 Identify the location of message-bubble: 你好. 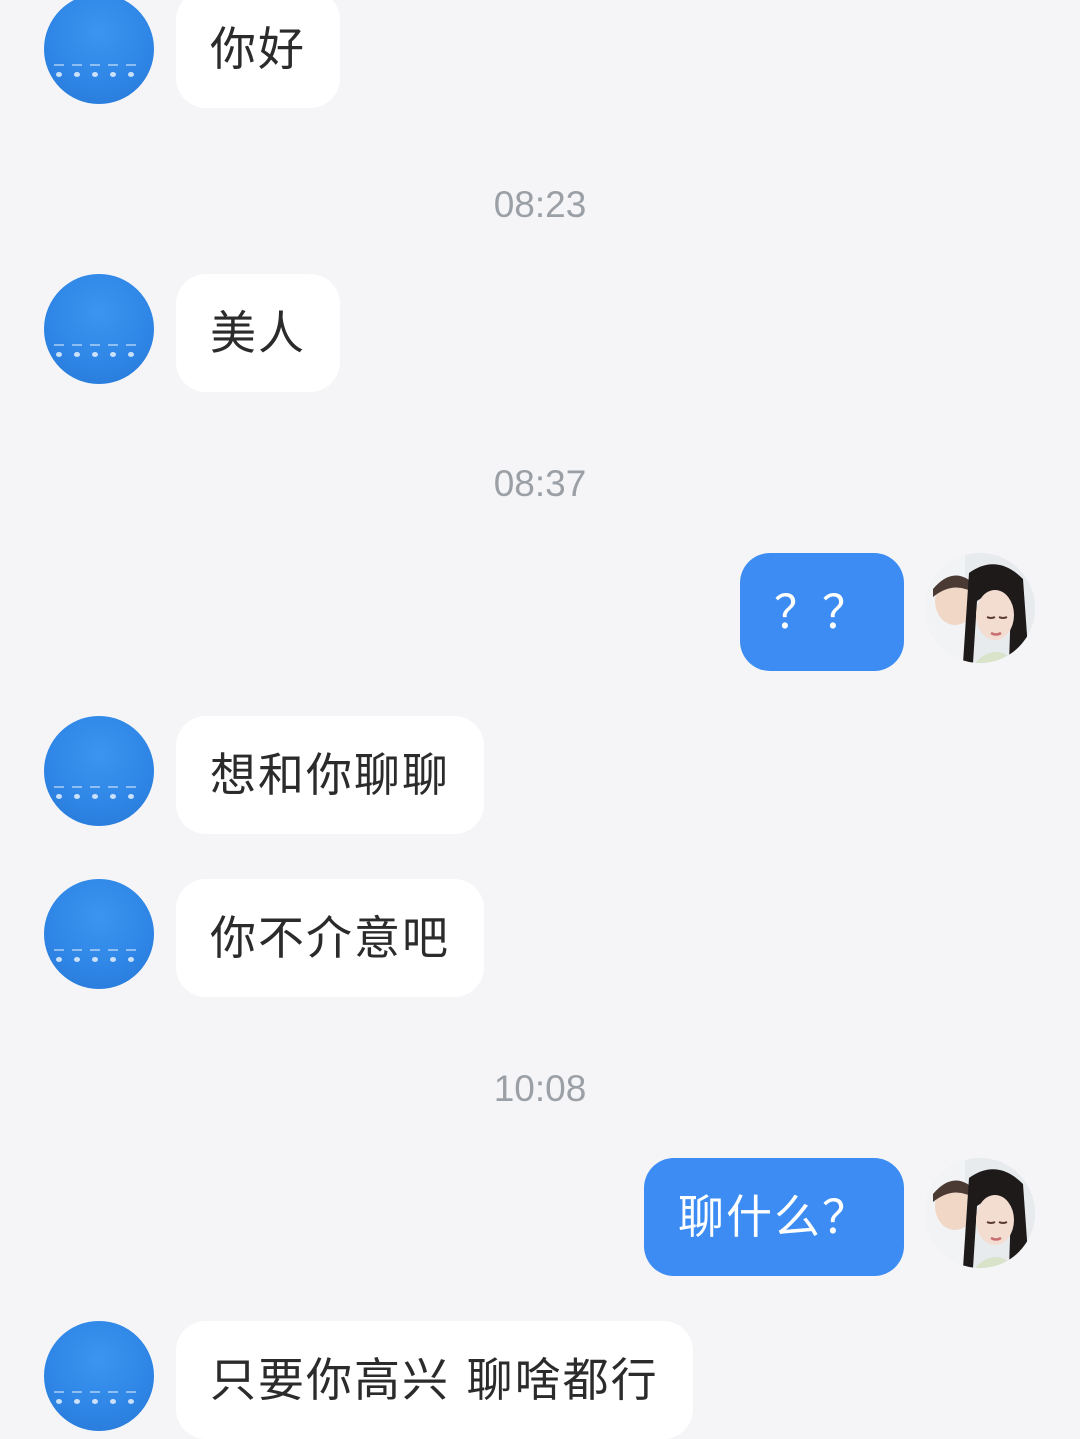
(258, 54).